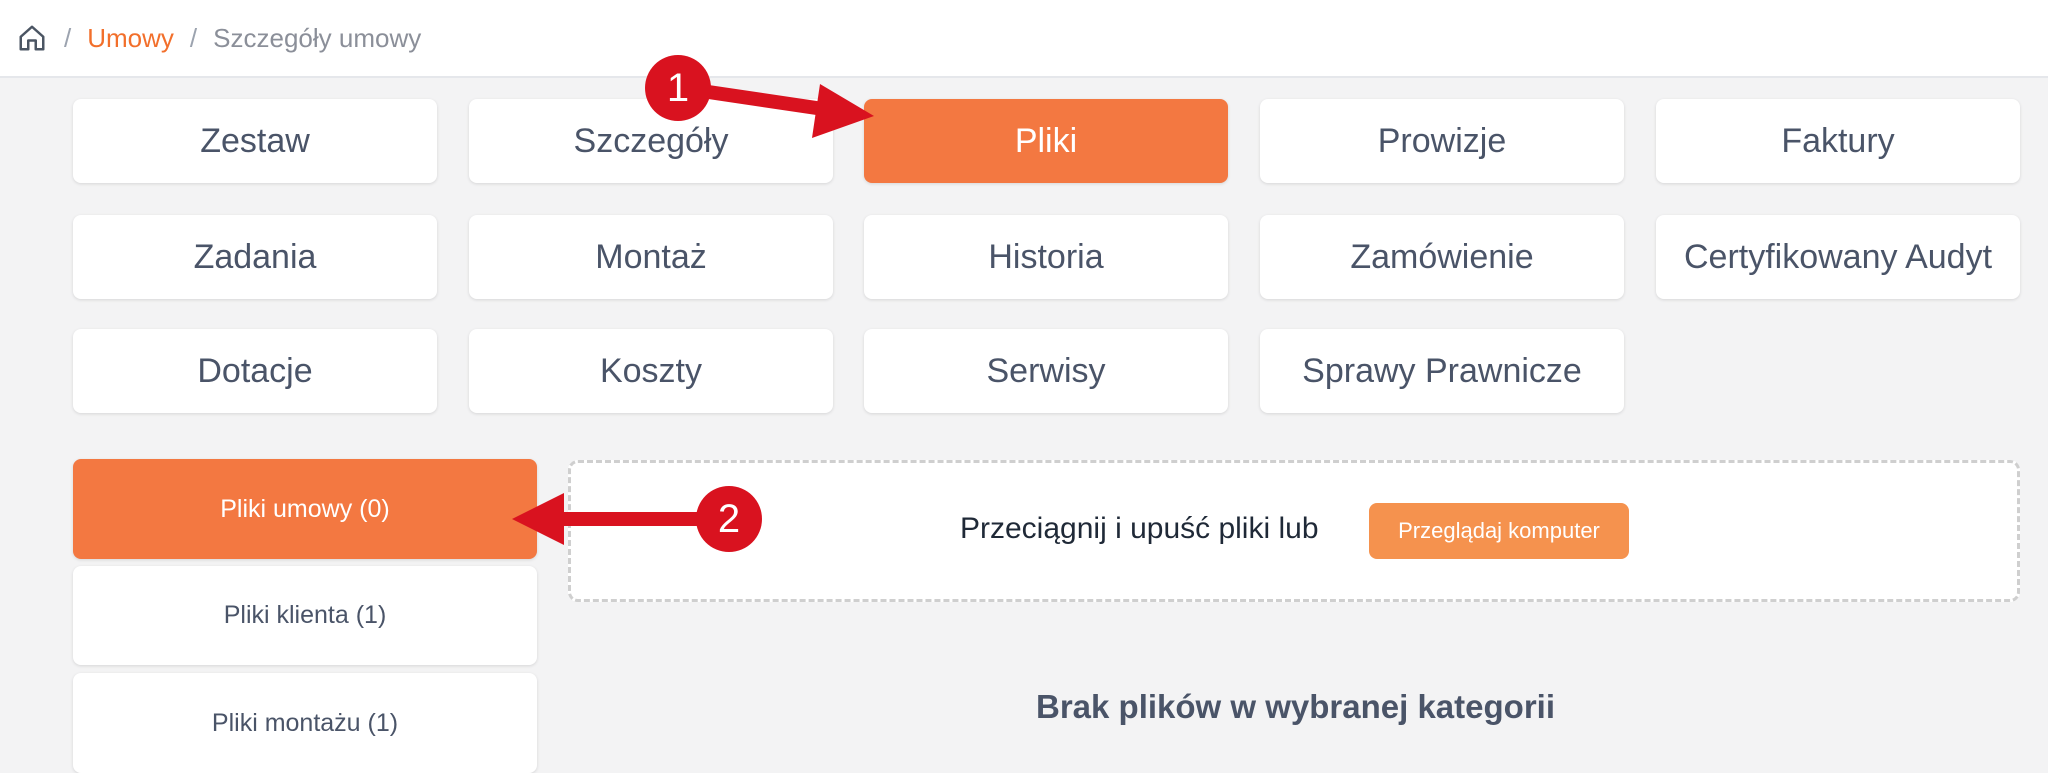 This screenshot has width=2048, height=773. Describe the element at coordinates (678, 88) in the screenshot. I see `annotation-badge-1: 1` at that location.